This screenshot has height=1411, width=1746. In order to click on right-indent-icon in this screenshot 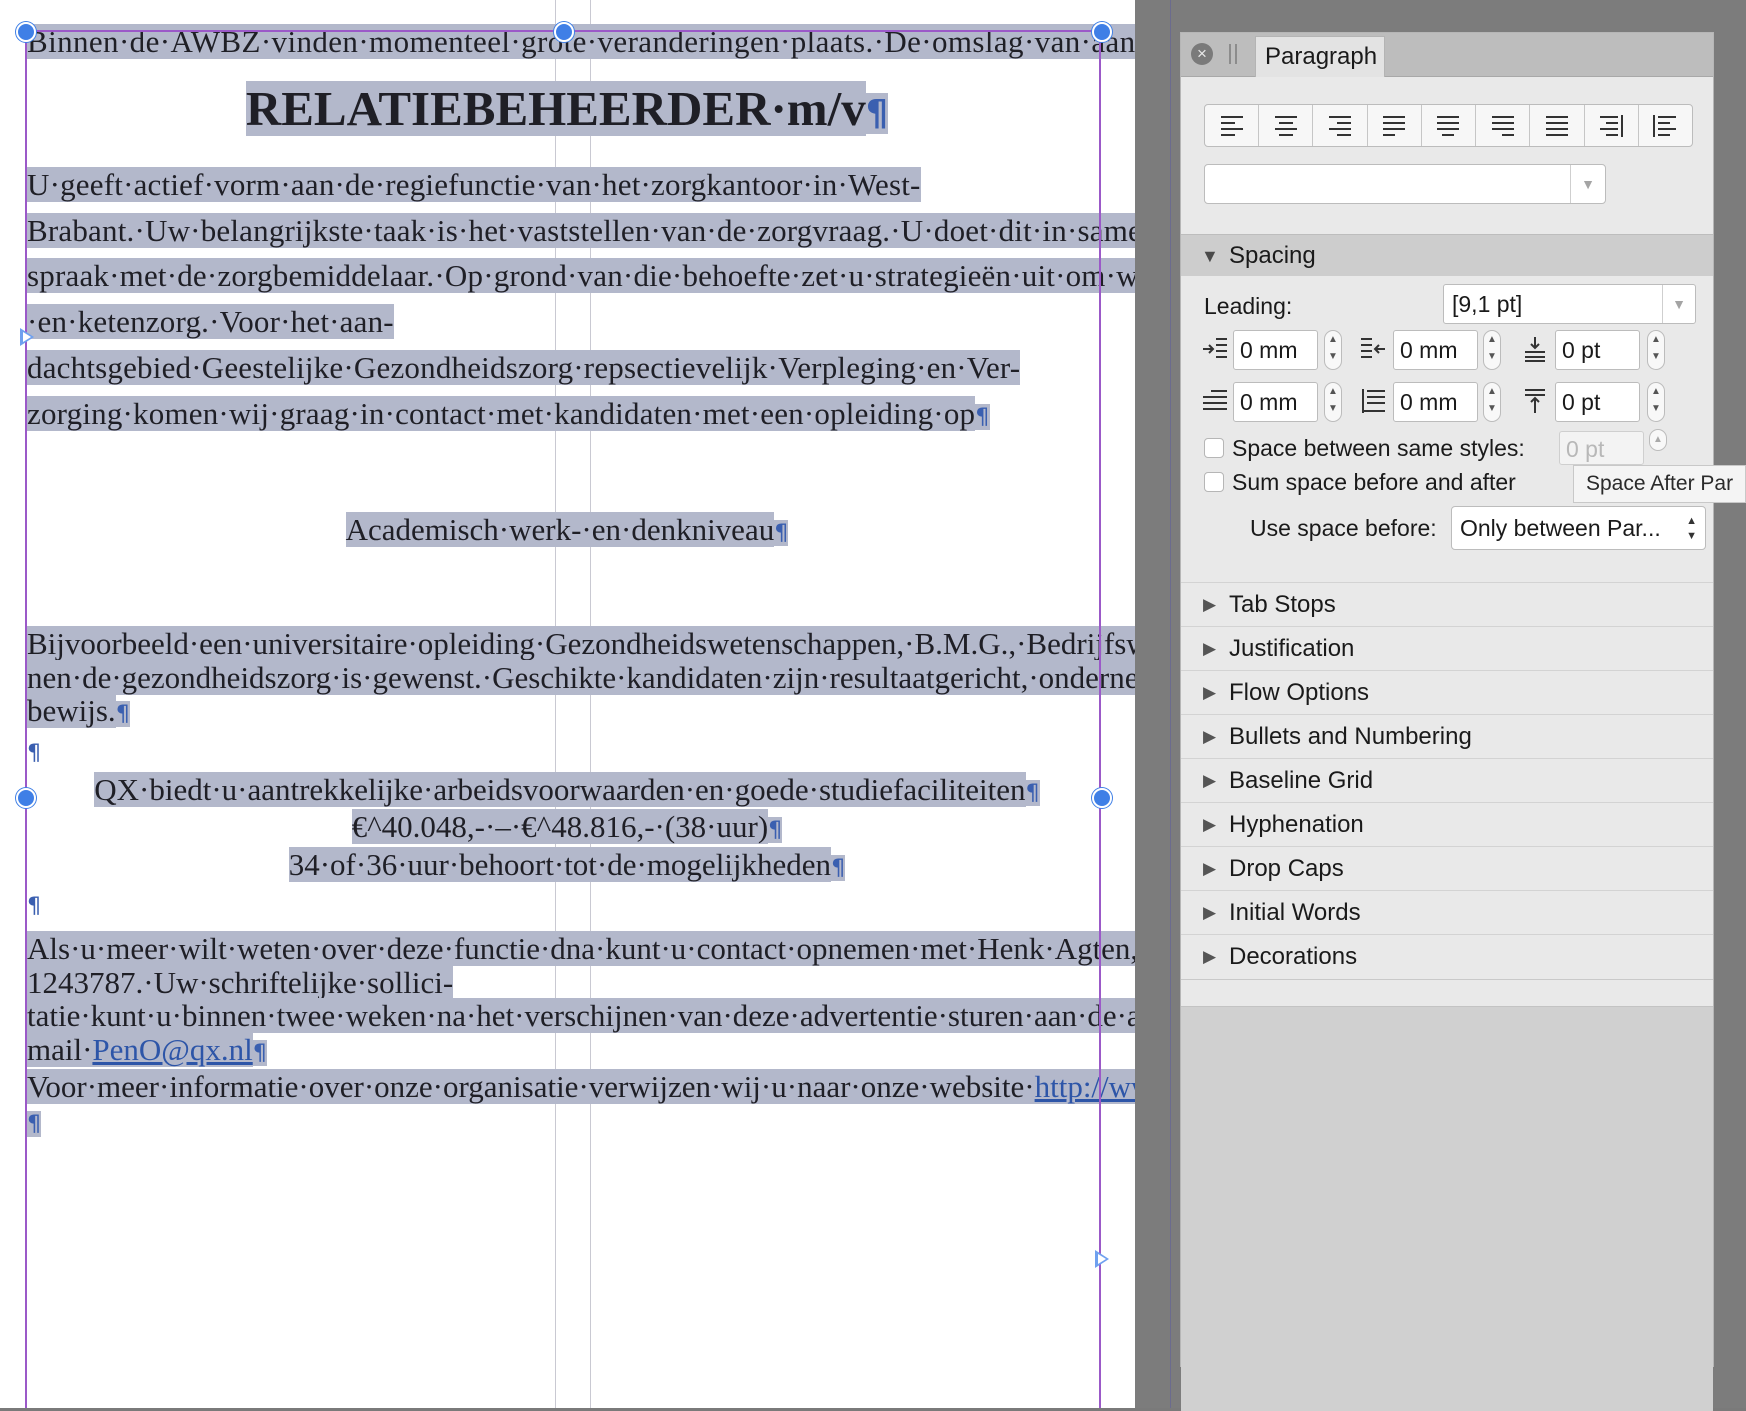, I will do `click(1373, 348)`.